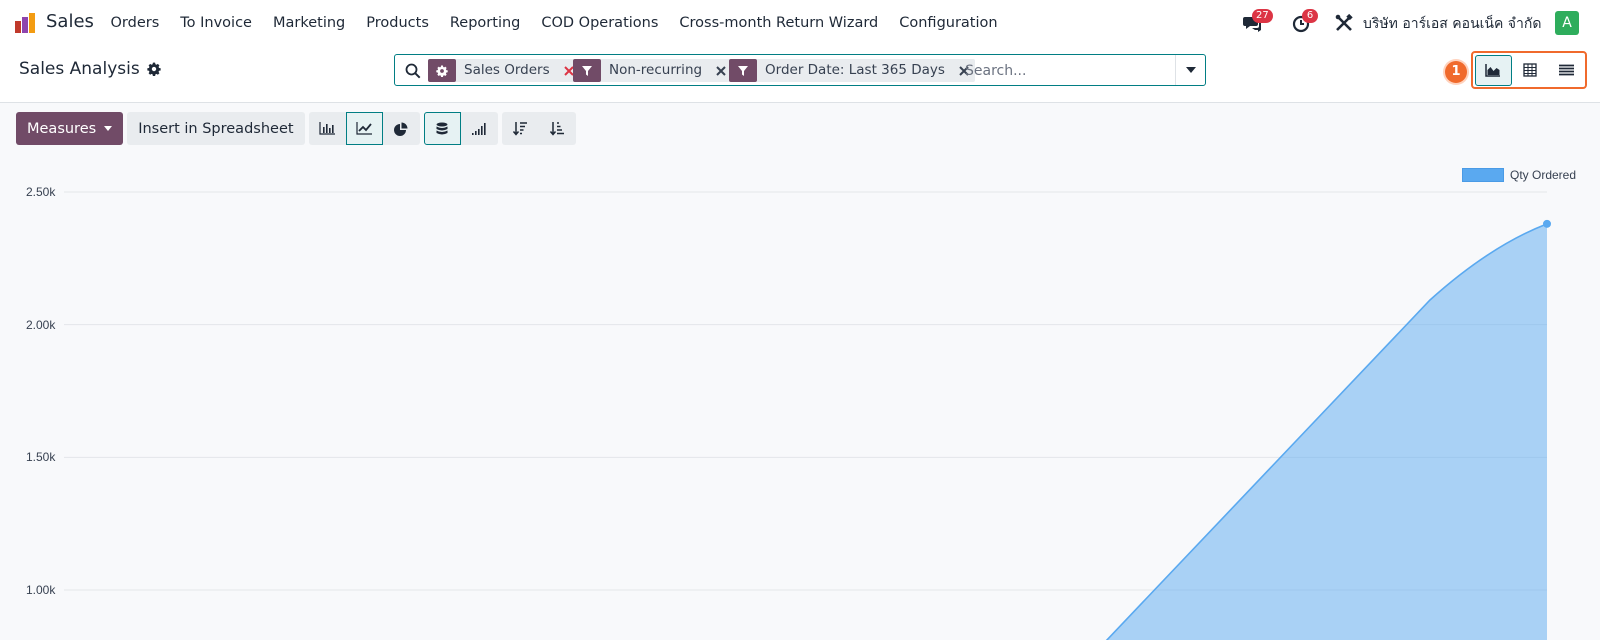 This screenshot has height=640, width=1600. Describe the element at coordinates (41, 192) in the screenshot. I see `y-tick-label: 2.50k` at that location.